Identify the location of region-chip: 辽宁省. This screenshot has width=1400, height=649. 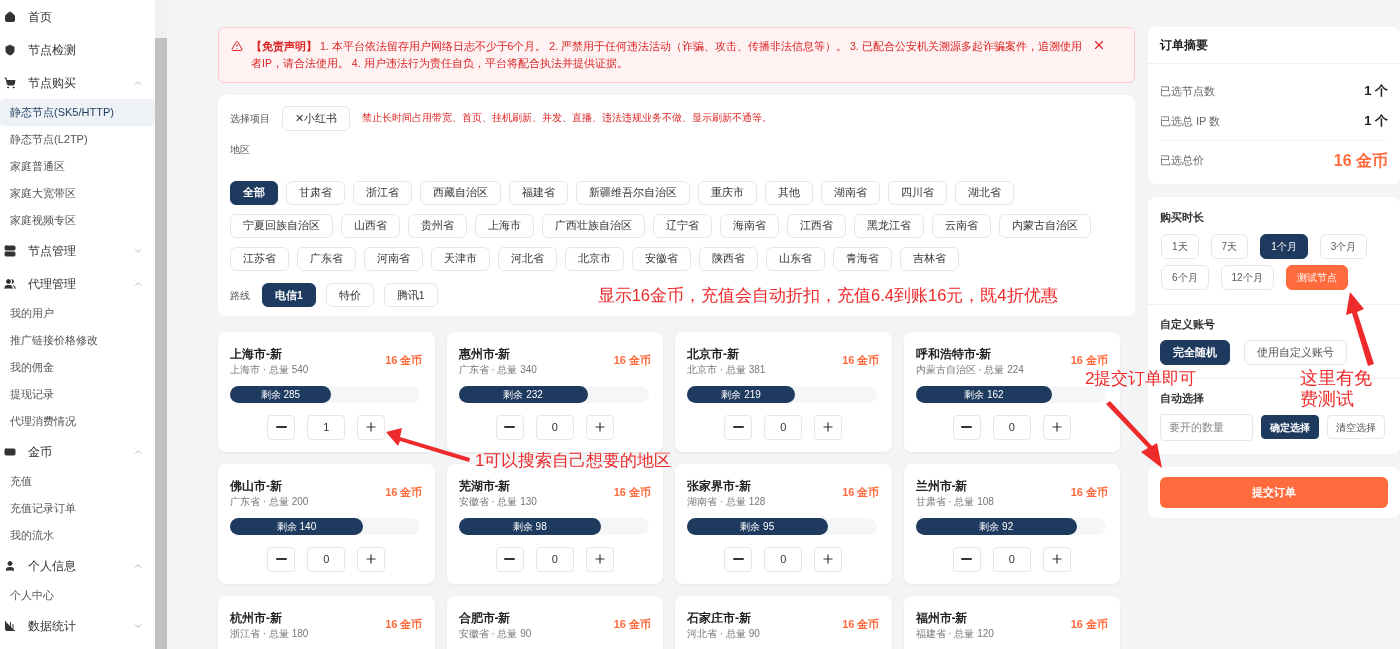
(682, 226).